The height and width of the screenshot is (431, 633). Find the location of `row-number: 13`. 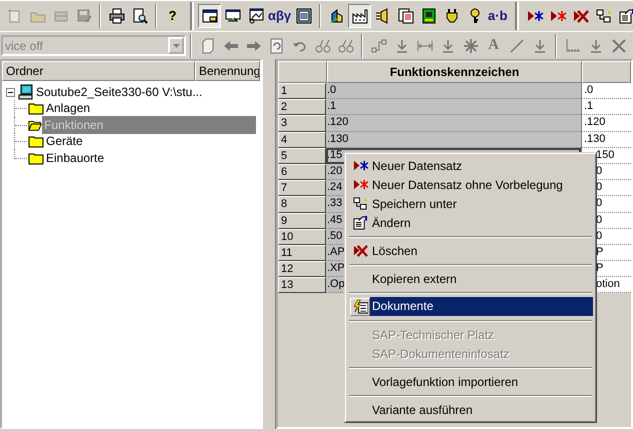

row-number: 13 is located at coordinates (302, 285).